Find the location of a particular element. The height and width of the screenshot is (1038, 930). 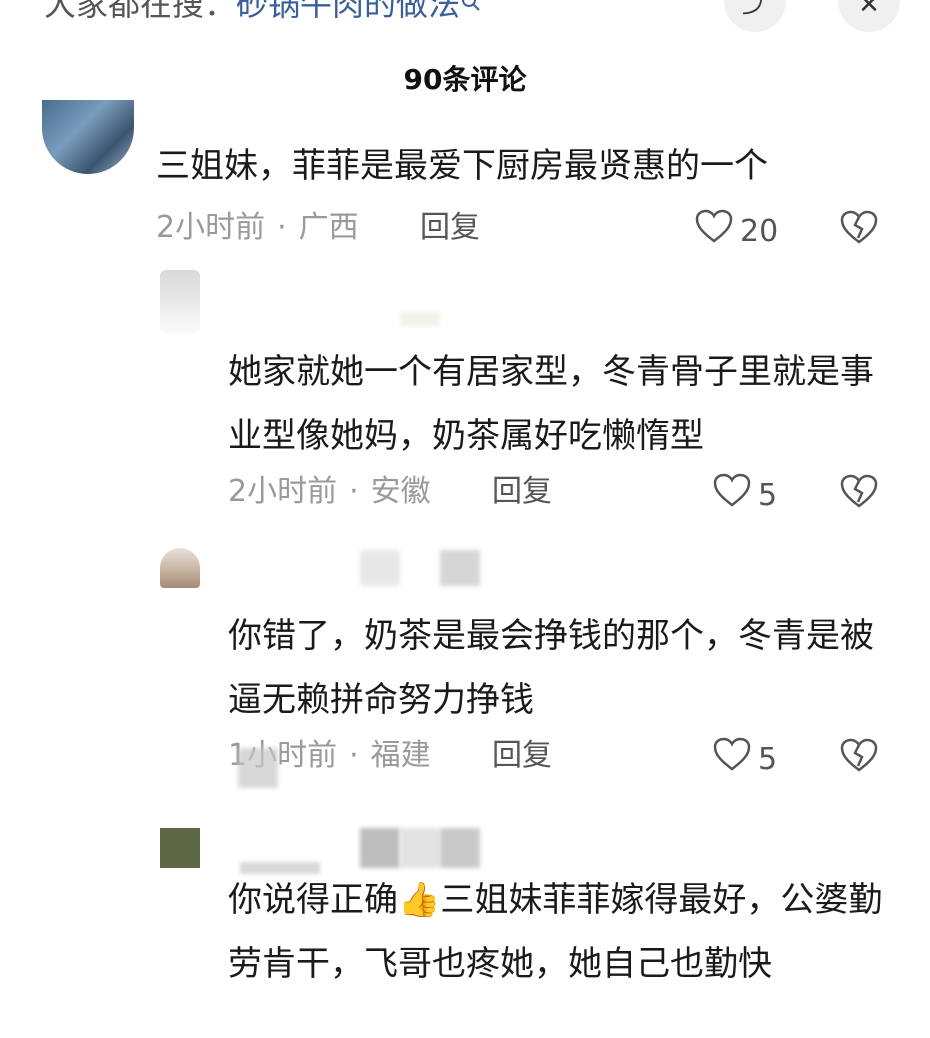

comment-meta: 2小时前 · 广西 is located at coordinates (257, 228).